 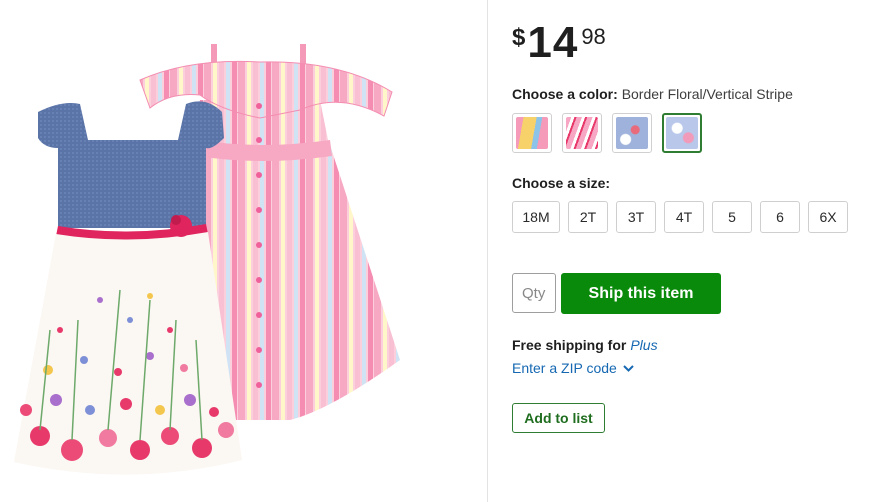 I want to click on enter-zip-code-label: Enter a ZIP code, so click(x=564, y=368).